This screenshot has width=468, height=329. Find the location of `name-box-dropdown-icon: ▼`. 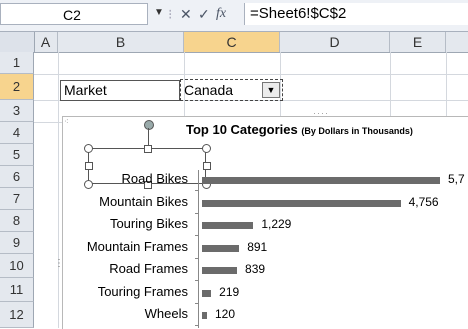

name-box-dropdown-icon: ▼ is located at coordinates (159, 12).